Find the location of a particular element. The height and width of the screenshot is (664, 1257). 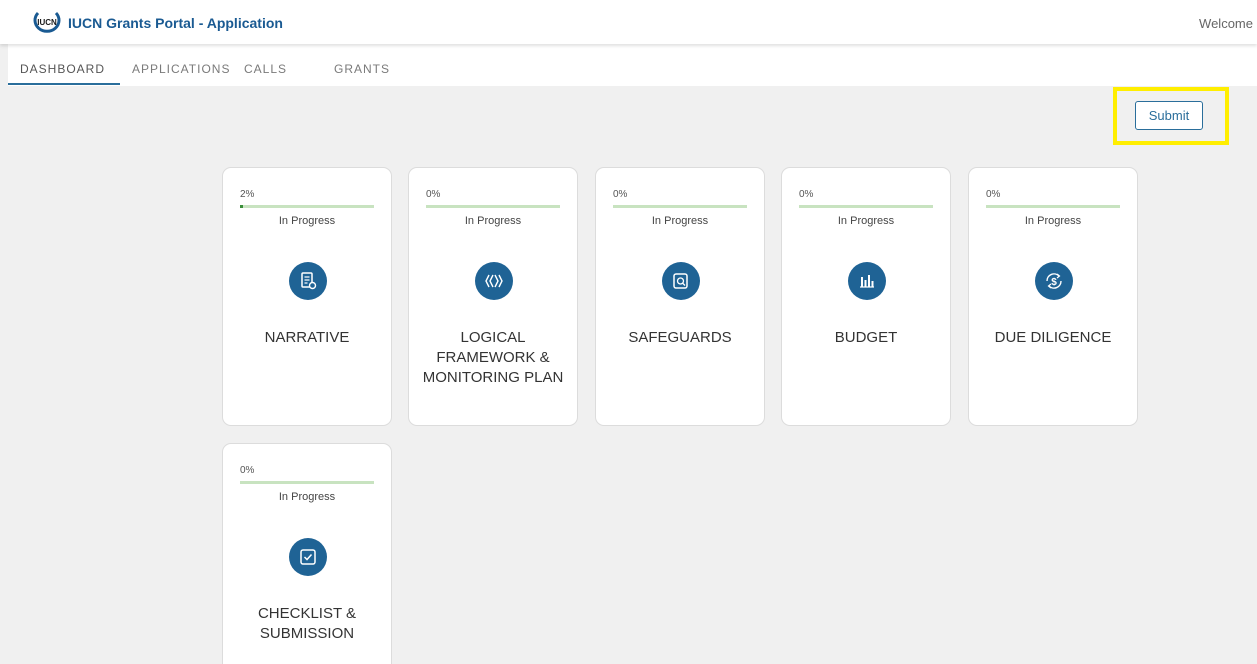

card-due-diligence: 0% In Progress $ DUE DILIGENCE is located at coordinates (1053, 296).